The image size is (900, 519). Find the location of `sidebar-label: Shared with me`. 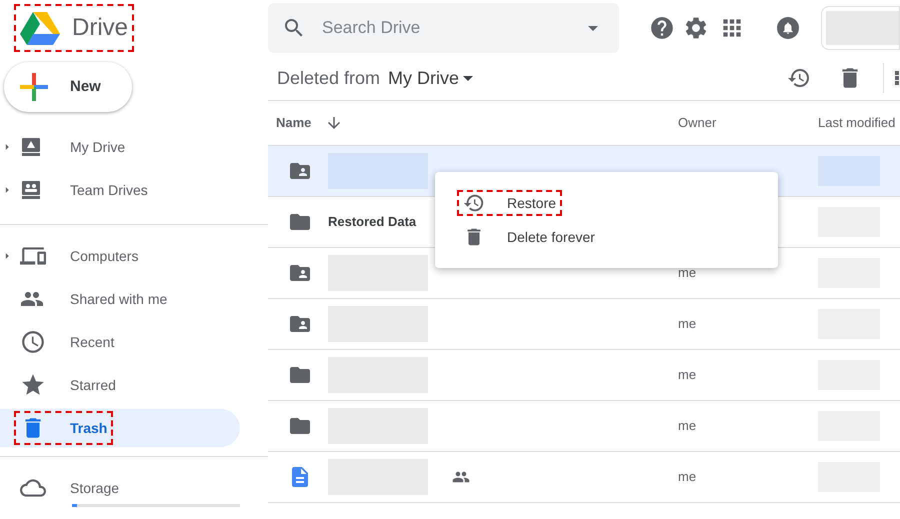

sidebar-label: Shared with me is located at coordinates (119, 299).